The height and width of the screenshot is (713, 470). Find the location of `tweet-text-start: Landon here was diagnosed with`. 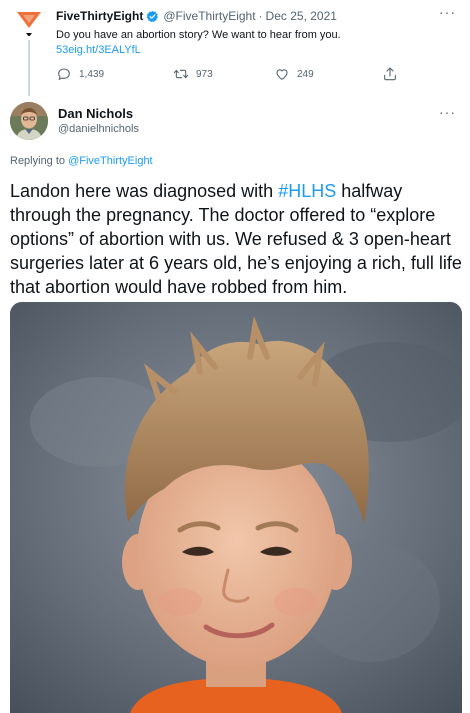

tweet-text-start: Landon here was diagnosed with is located at coordinates (144, 191).